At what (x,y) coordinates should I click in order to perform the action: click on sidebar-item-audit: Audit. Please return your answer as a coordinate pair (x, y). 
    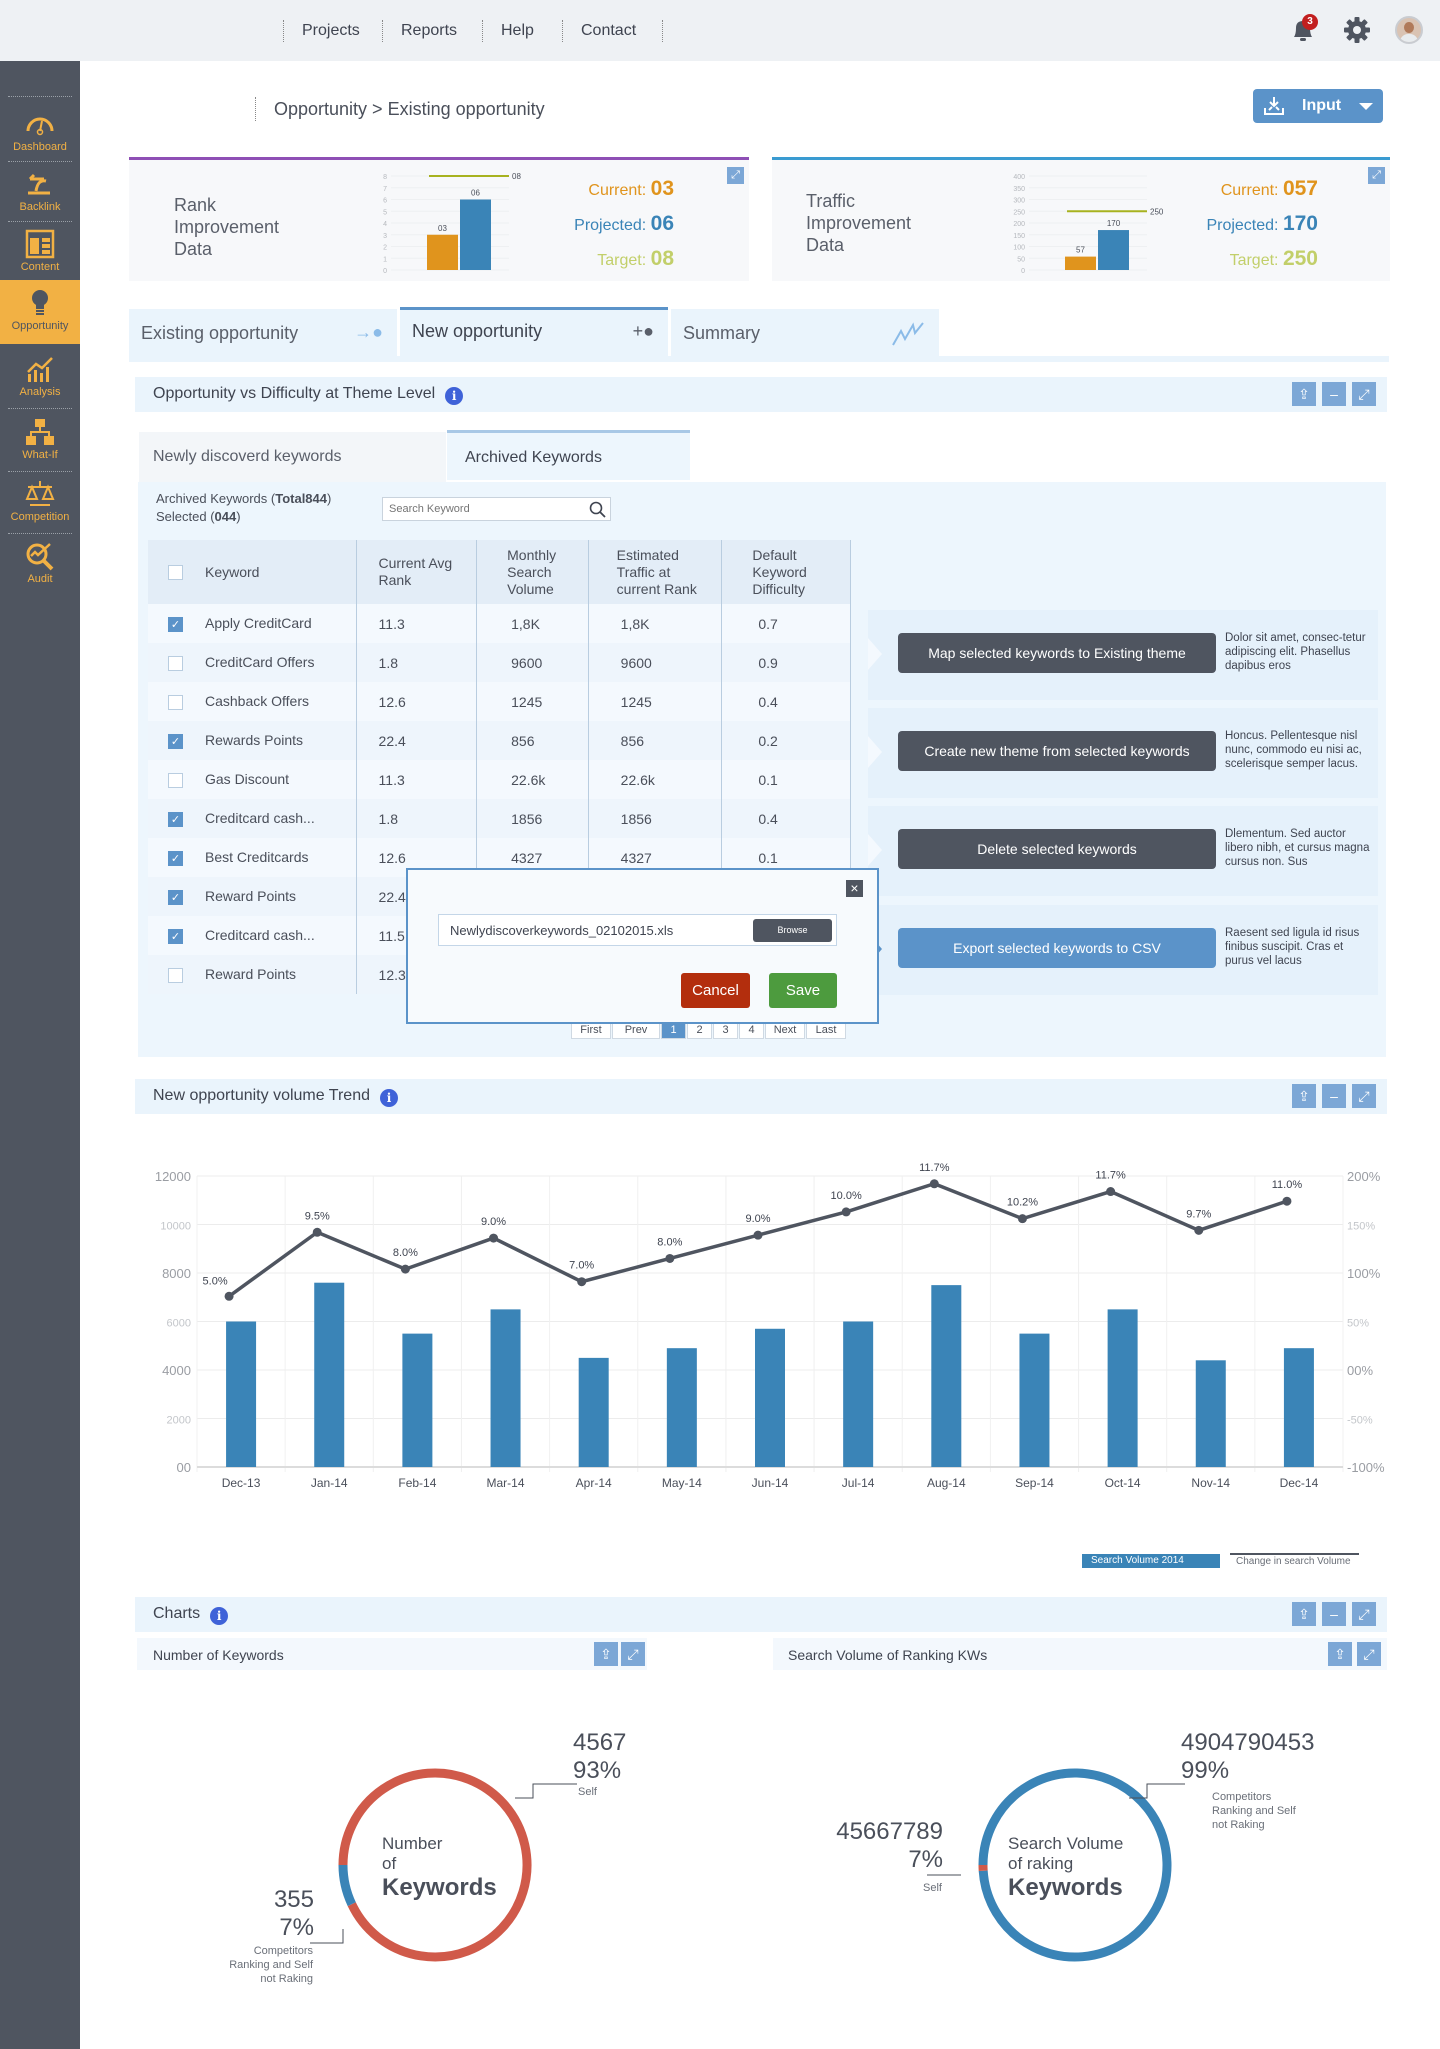
    Looking at the image, I should click on (40, 564).